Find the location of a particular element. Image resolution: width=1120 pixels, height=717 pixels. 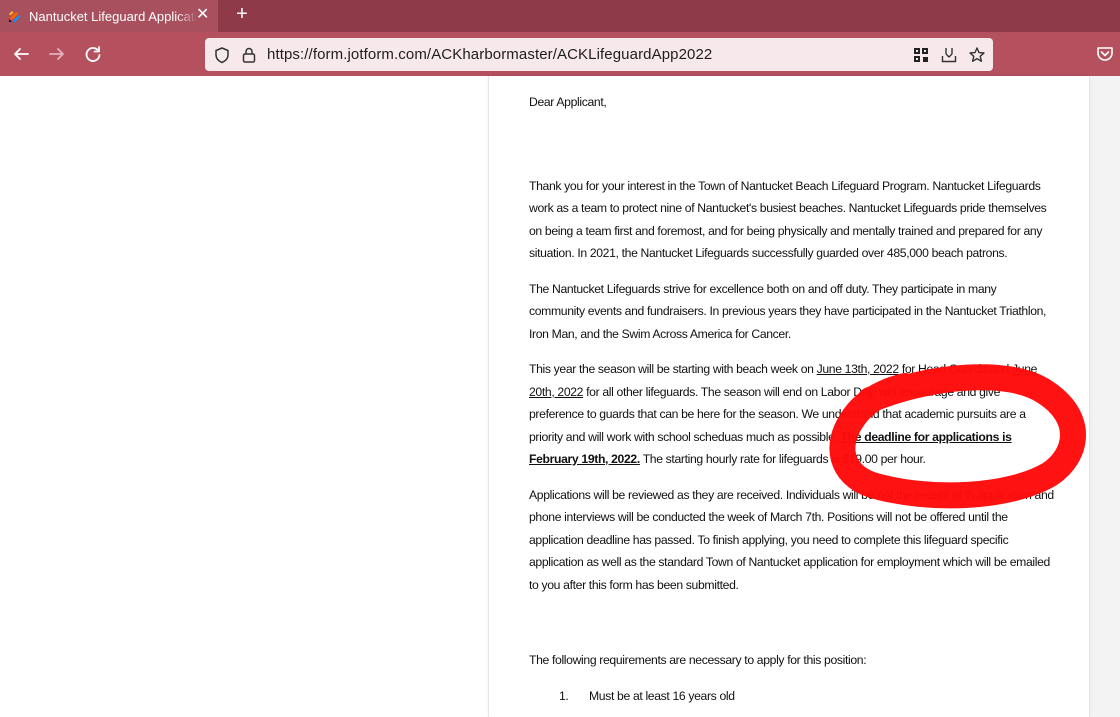

requirements-list: 1. Must be at least 16 years old is located at coordinates (791, 696).